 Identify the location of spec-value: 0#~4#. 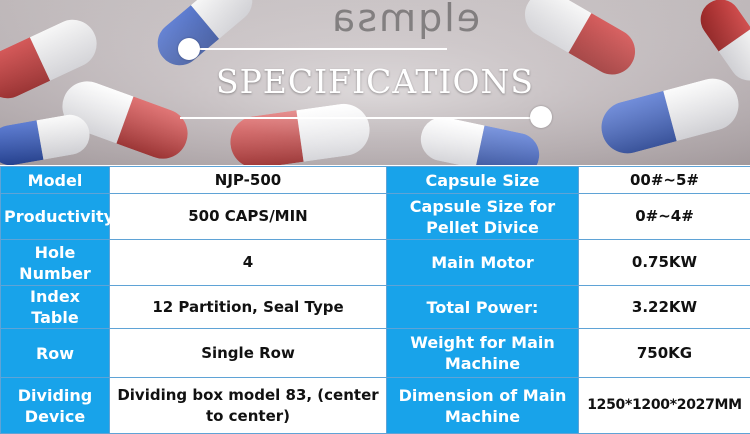
(664, 217).